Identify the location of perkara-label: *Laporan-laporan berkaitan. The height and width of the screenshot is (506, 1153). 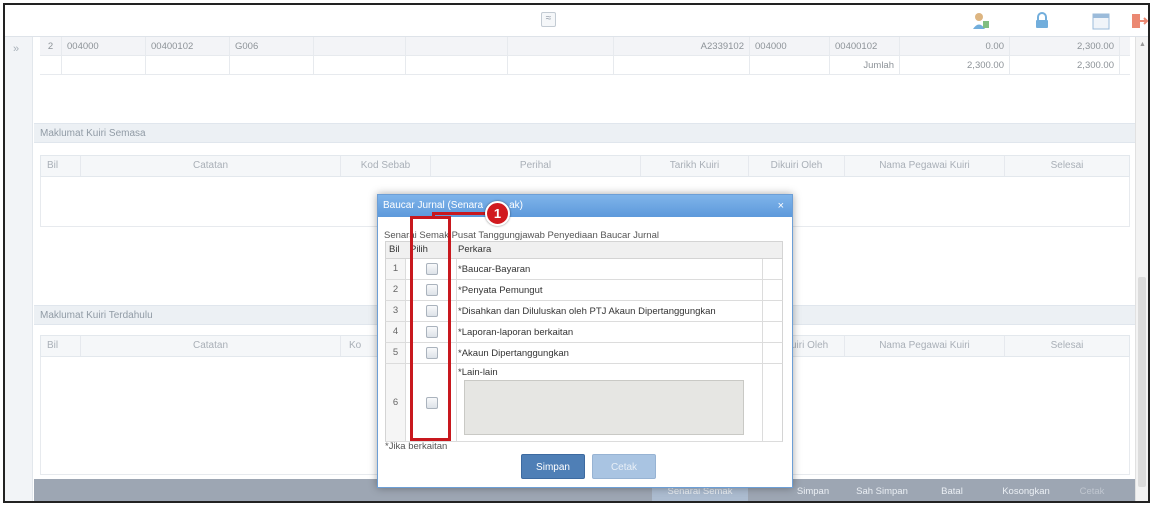
(516, 332).